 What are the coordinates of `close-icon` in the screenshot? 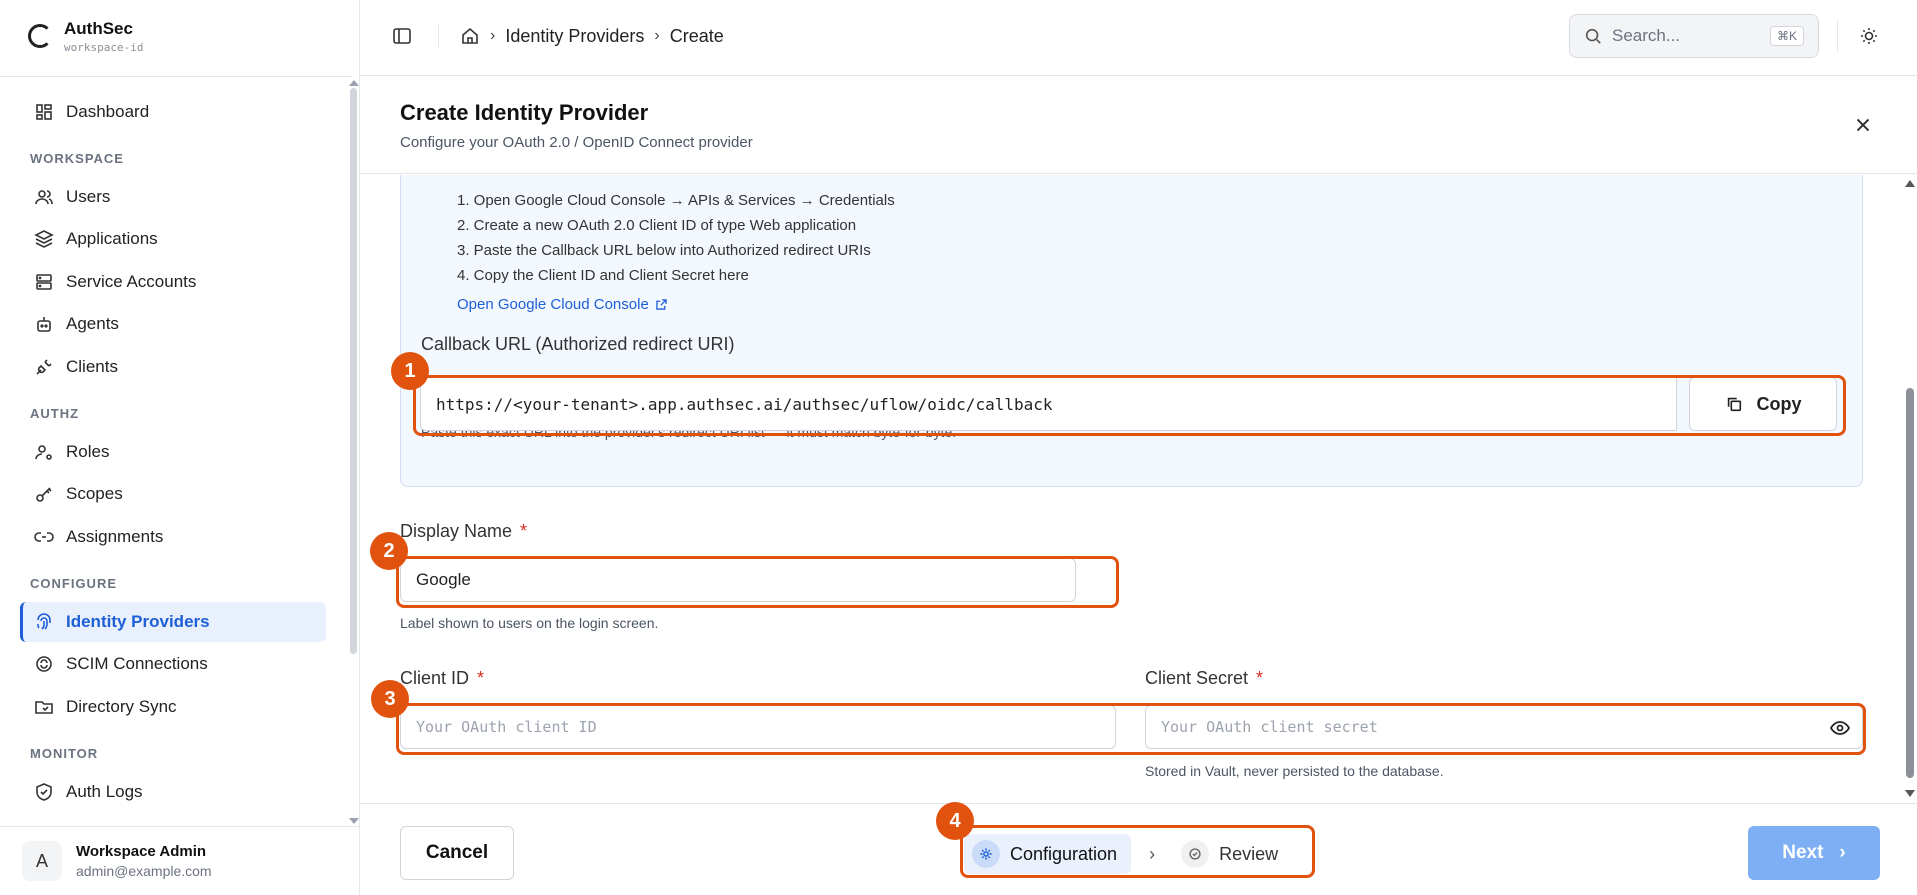 It's located at (1863, 125).